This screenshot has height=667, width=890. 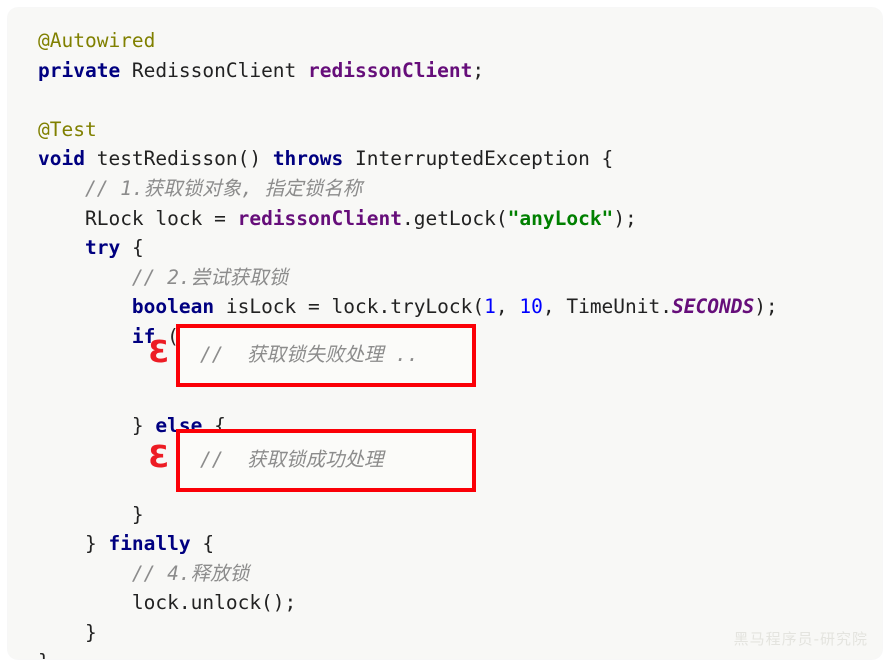 What do you see at coordinates (349, 307) in the screenshot?
I see `line-10-pre: isLock = lock.tryLock(` at bounding box center [349, 307].